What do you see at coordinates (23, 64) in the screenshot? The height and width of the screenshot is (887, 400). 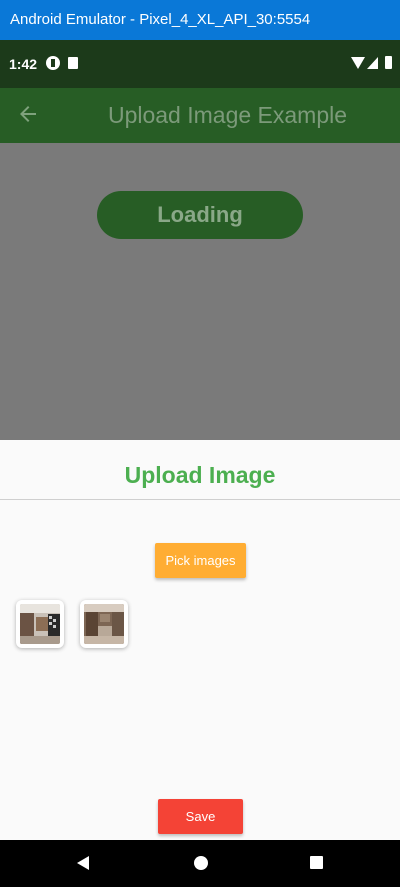 I see `status-time: 1:42` at bounding box center [23, 64].